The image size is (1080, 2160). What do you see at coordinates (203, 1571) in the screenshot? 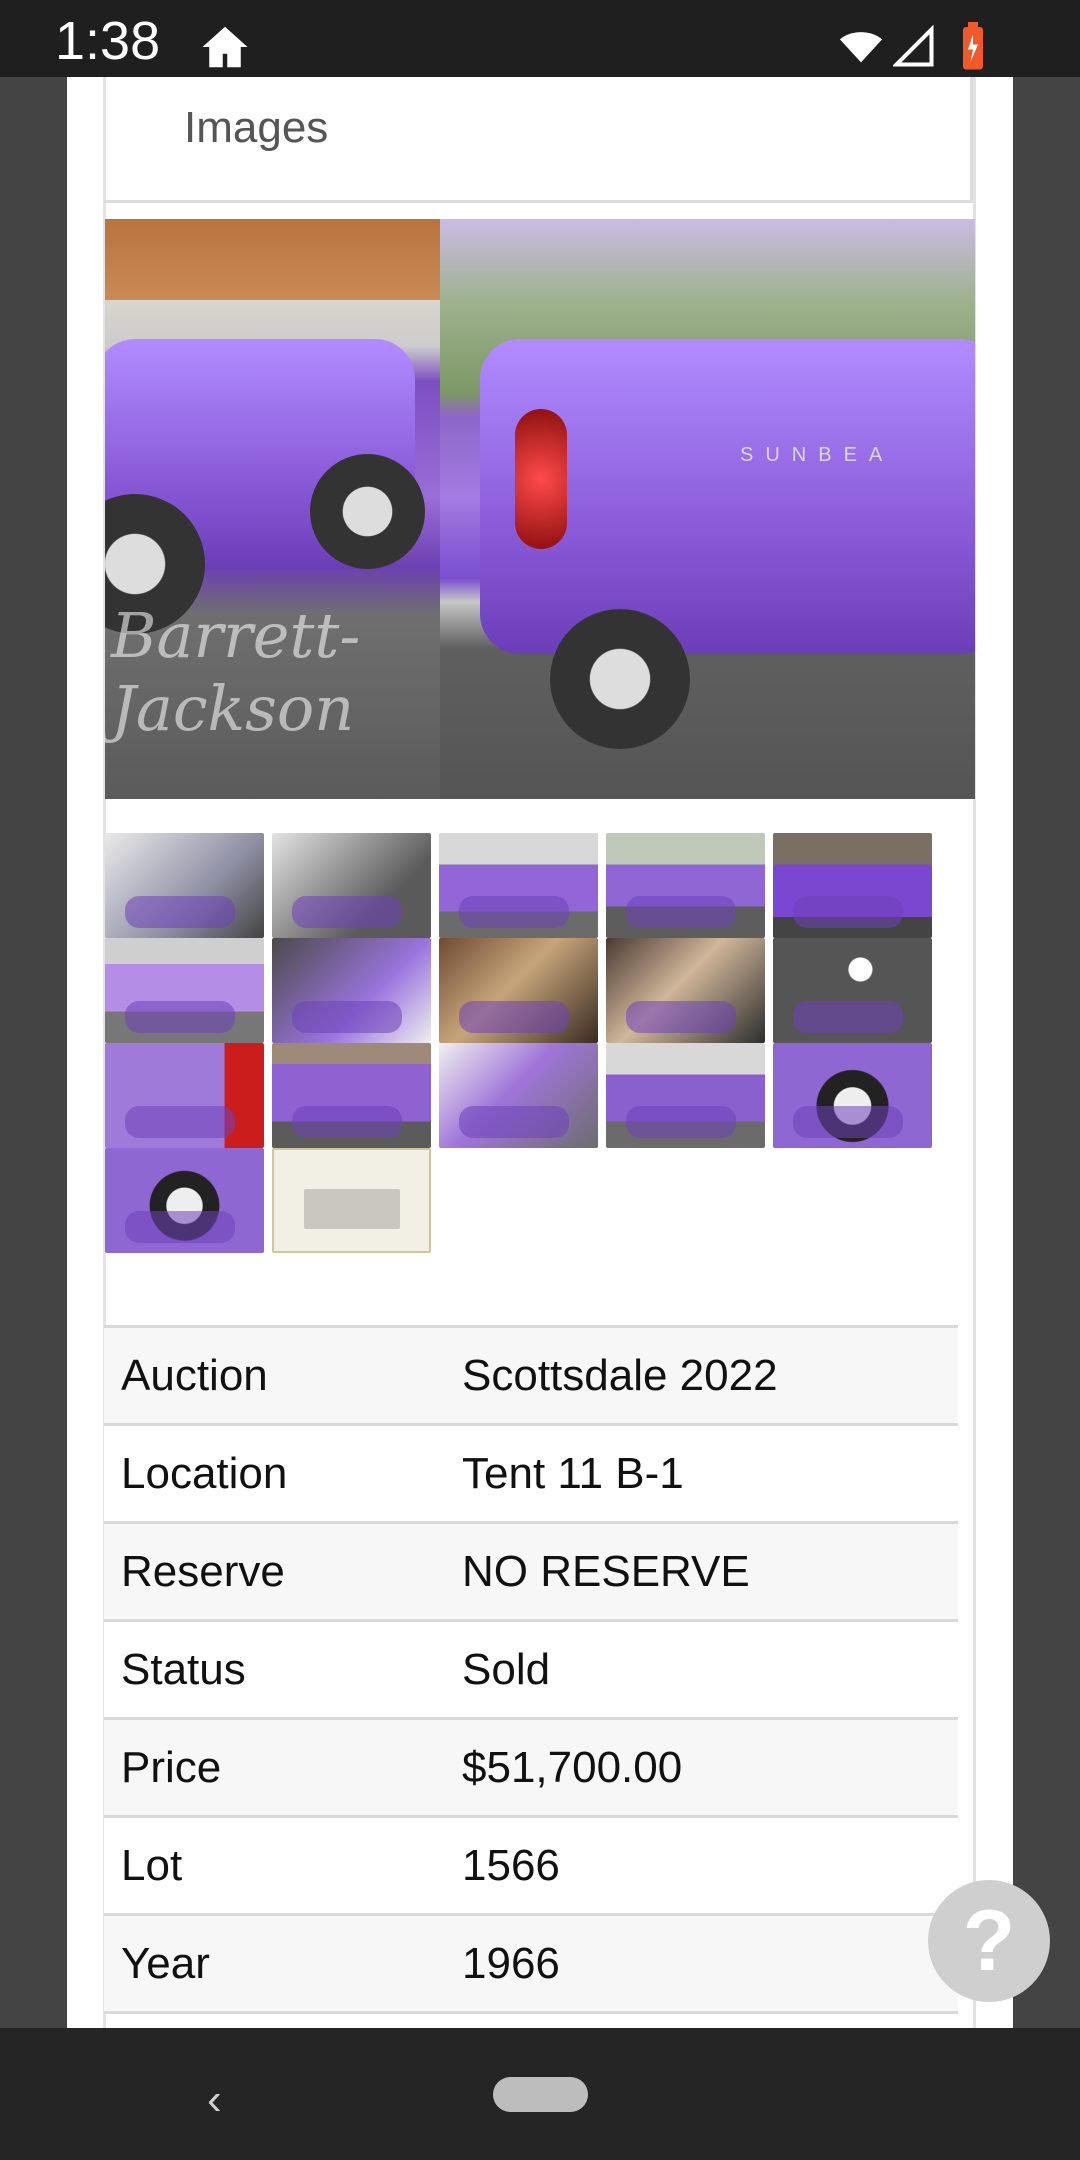
I see `reserve-label: Reserve` at bounding box center [203, 1571].